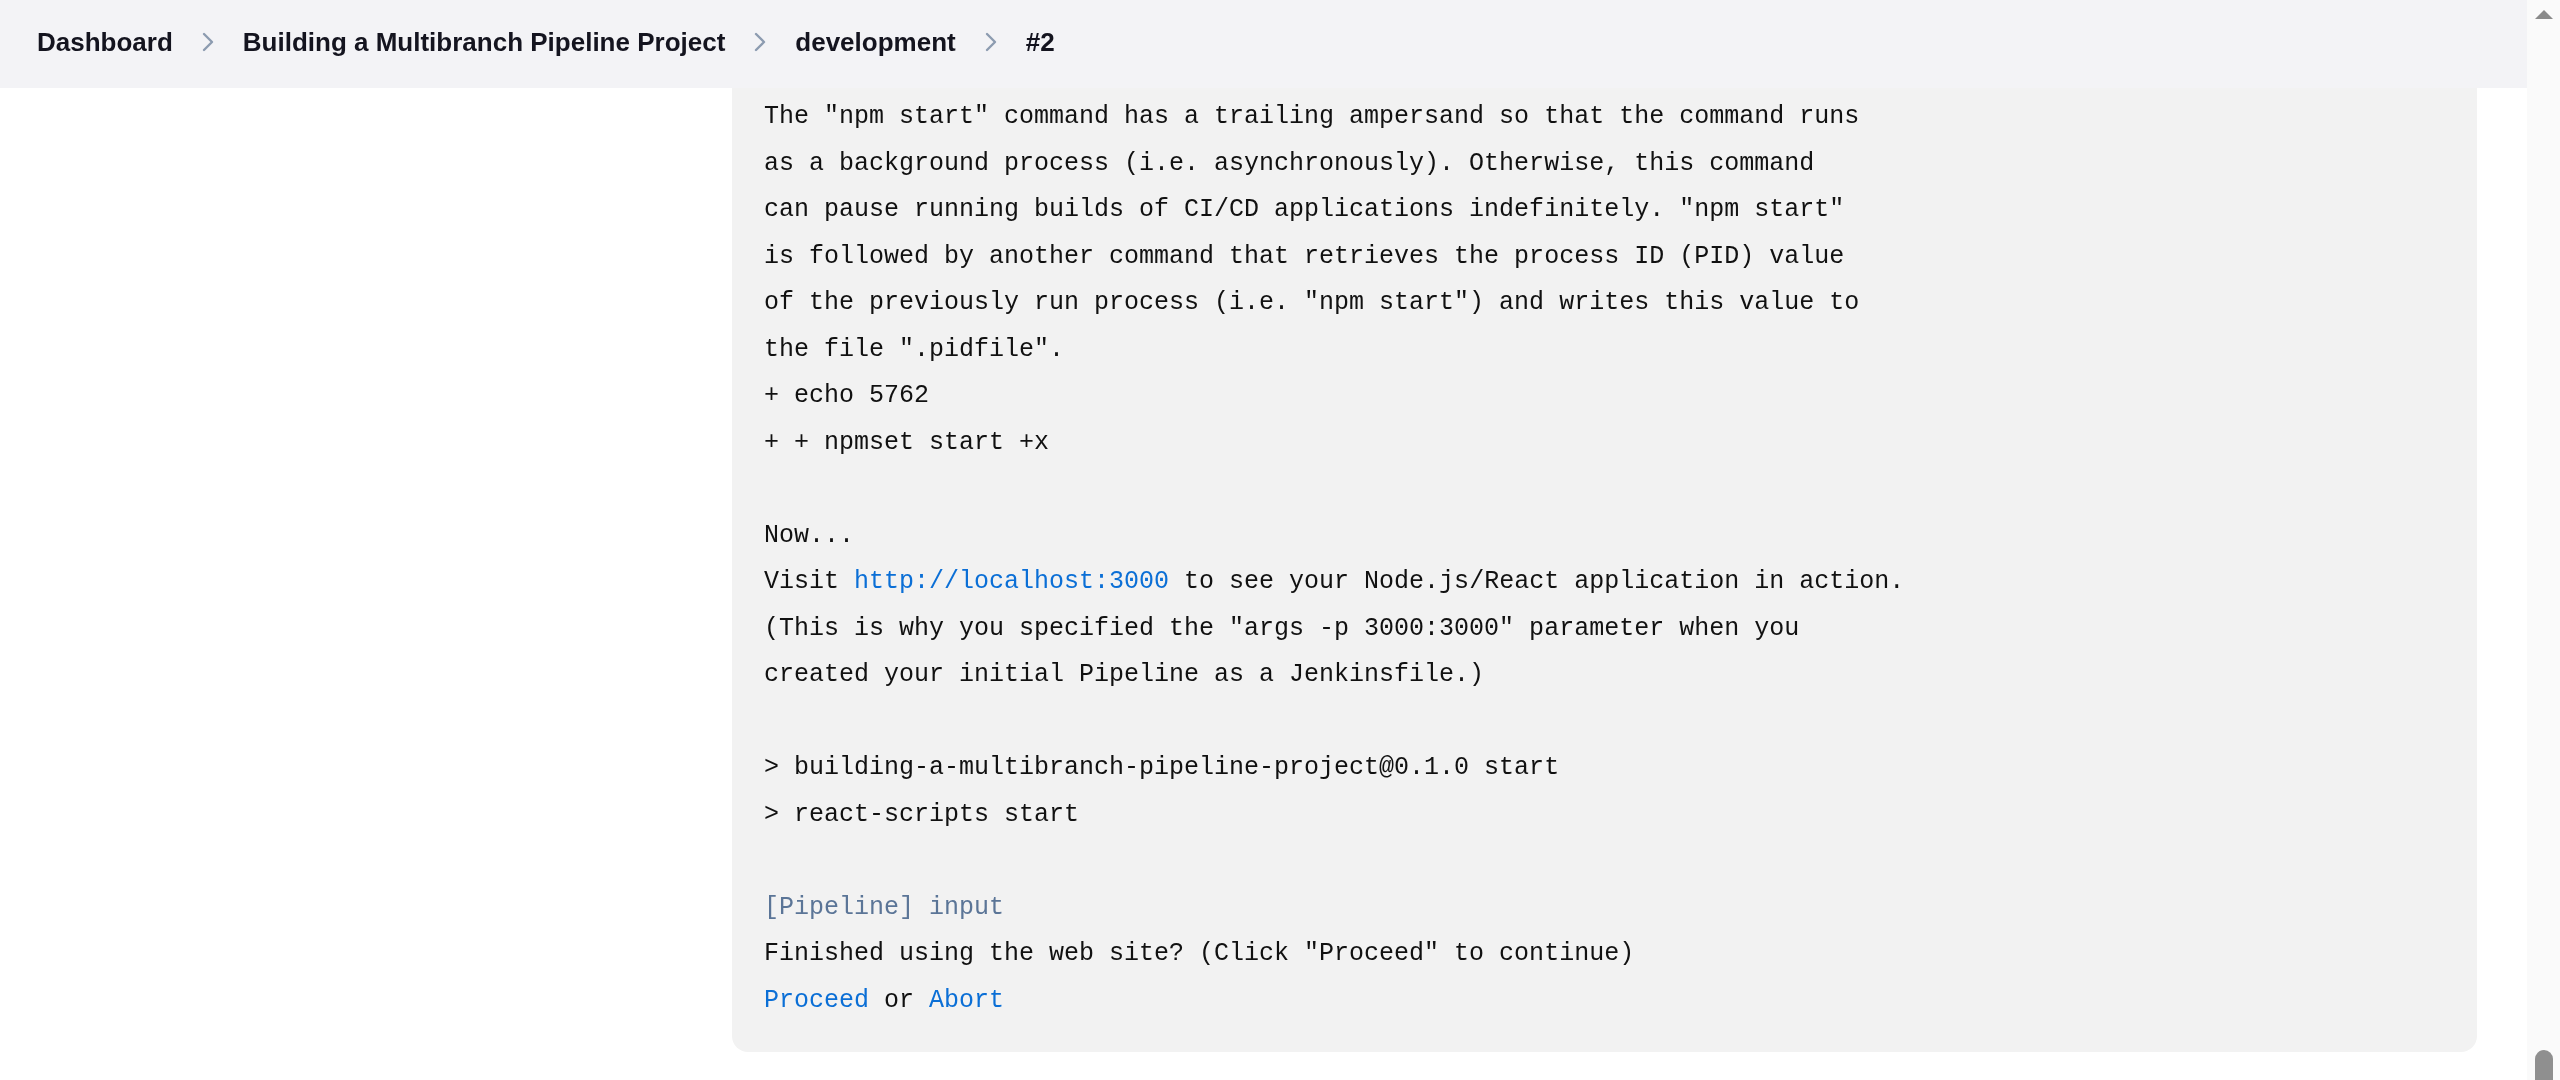  I want to click on up-arrow-icon, so click(2543, 14).